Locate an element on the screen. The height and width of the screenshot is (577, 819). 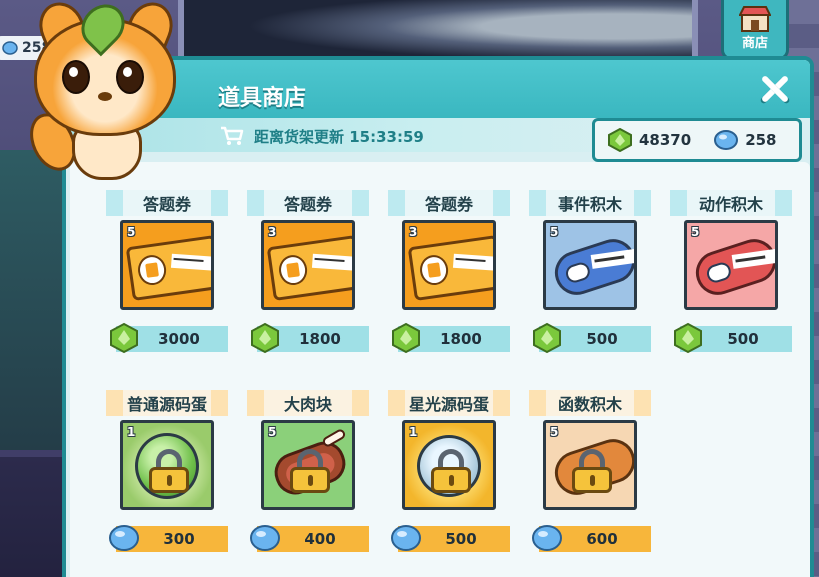
store-icon is located at coordinates (755, 19).